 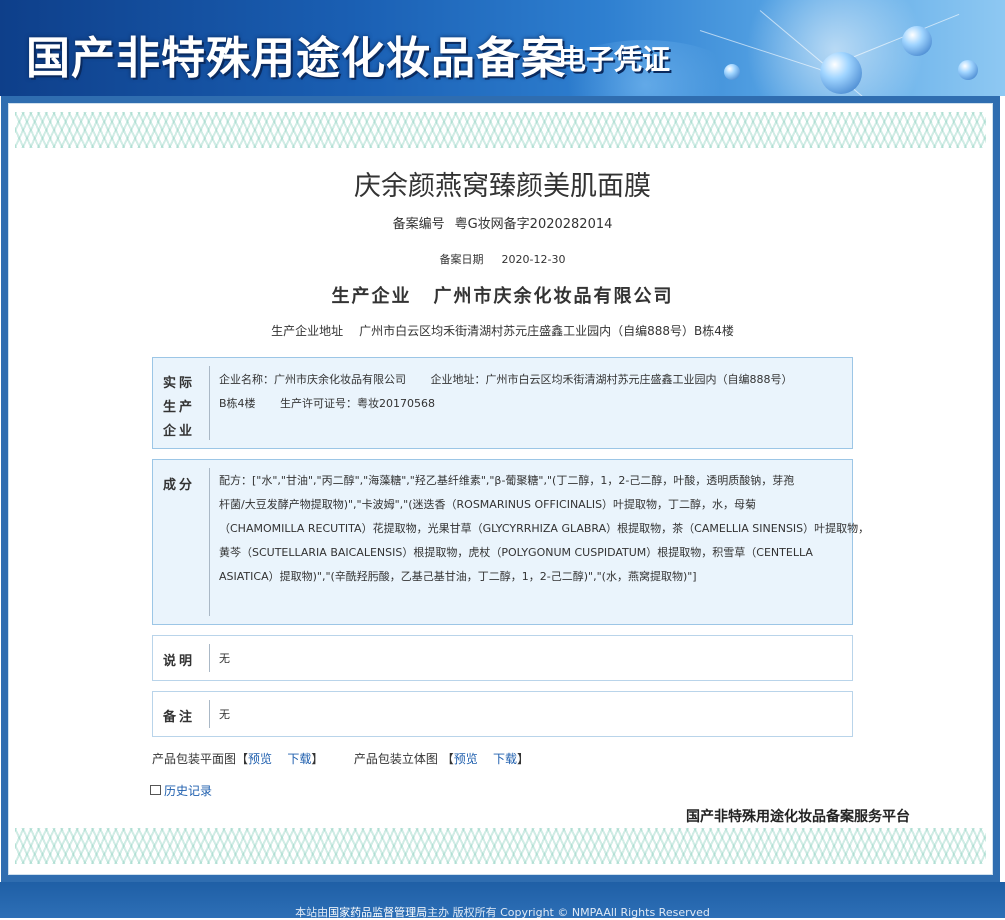 I want to click on record-number-value: 粤G妆网备字2020282014, so click(x=533, y=224).